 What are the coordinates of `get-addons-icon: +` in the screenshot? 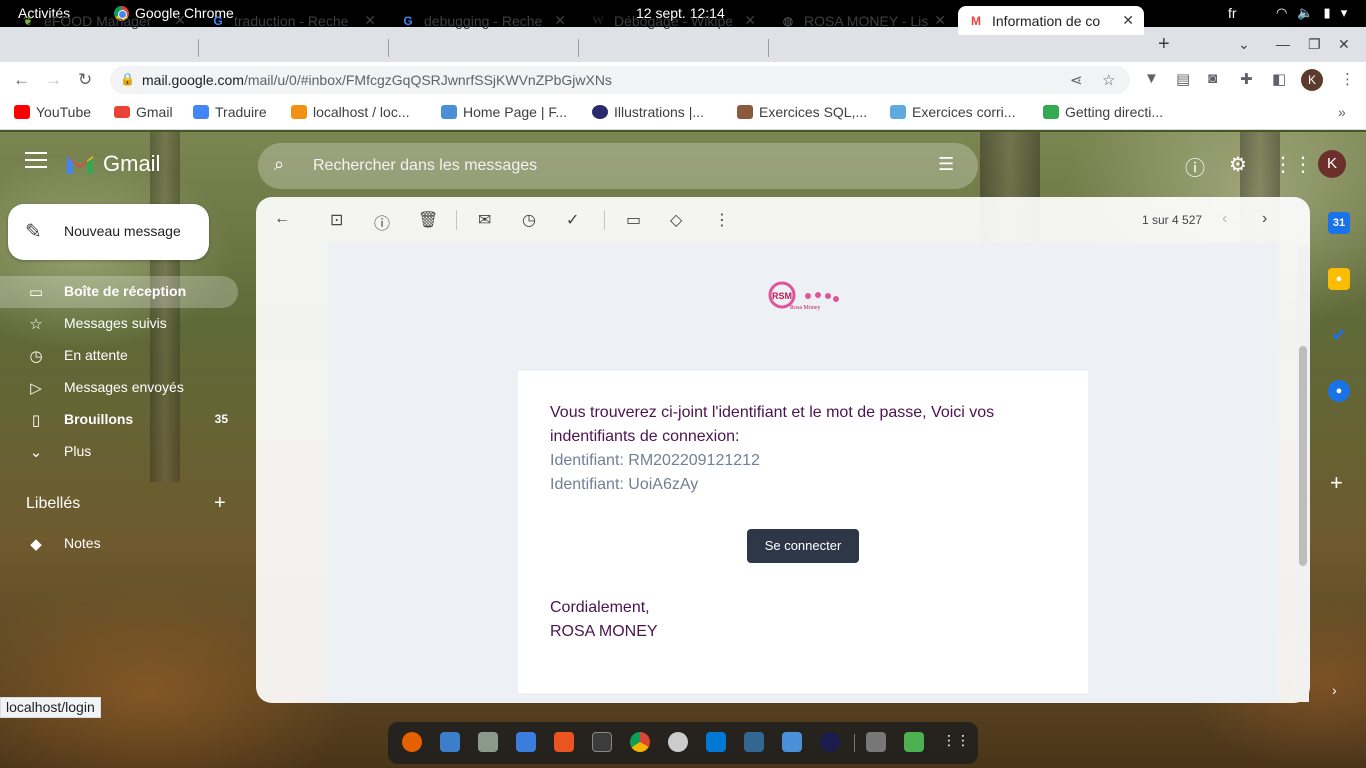 It's located at (1336, 483).